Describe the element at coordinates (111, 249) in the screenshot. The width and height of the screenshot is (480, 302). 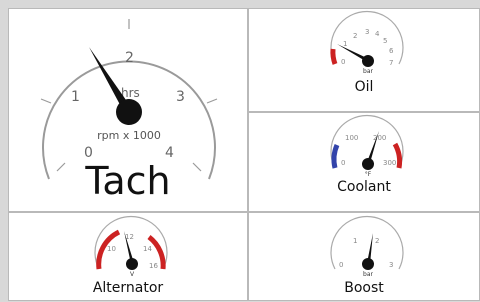
I see `alternator-tick-10: 10` at that location.